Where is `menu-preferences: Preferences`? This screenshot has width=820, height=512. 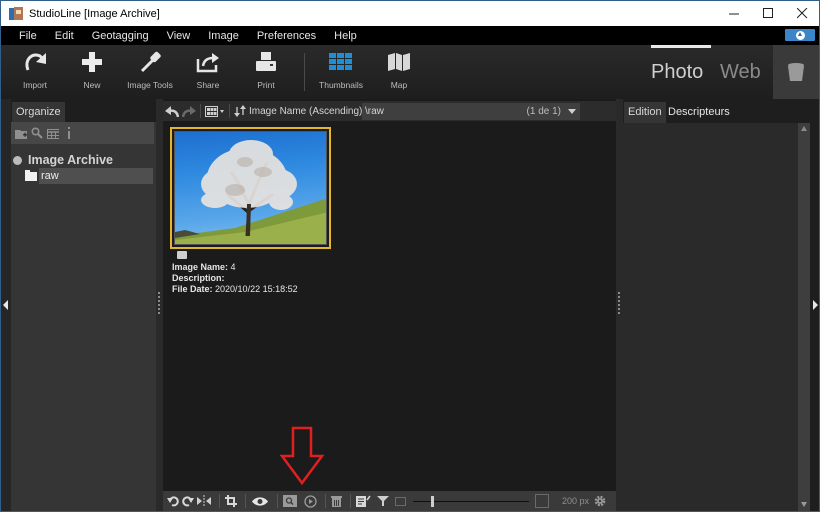 menu-preferences: Preferences is located at coordinates (286, 36).